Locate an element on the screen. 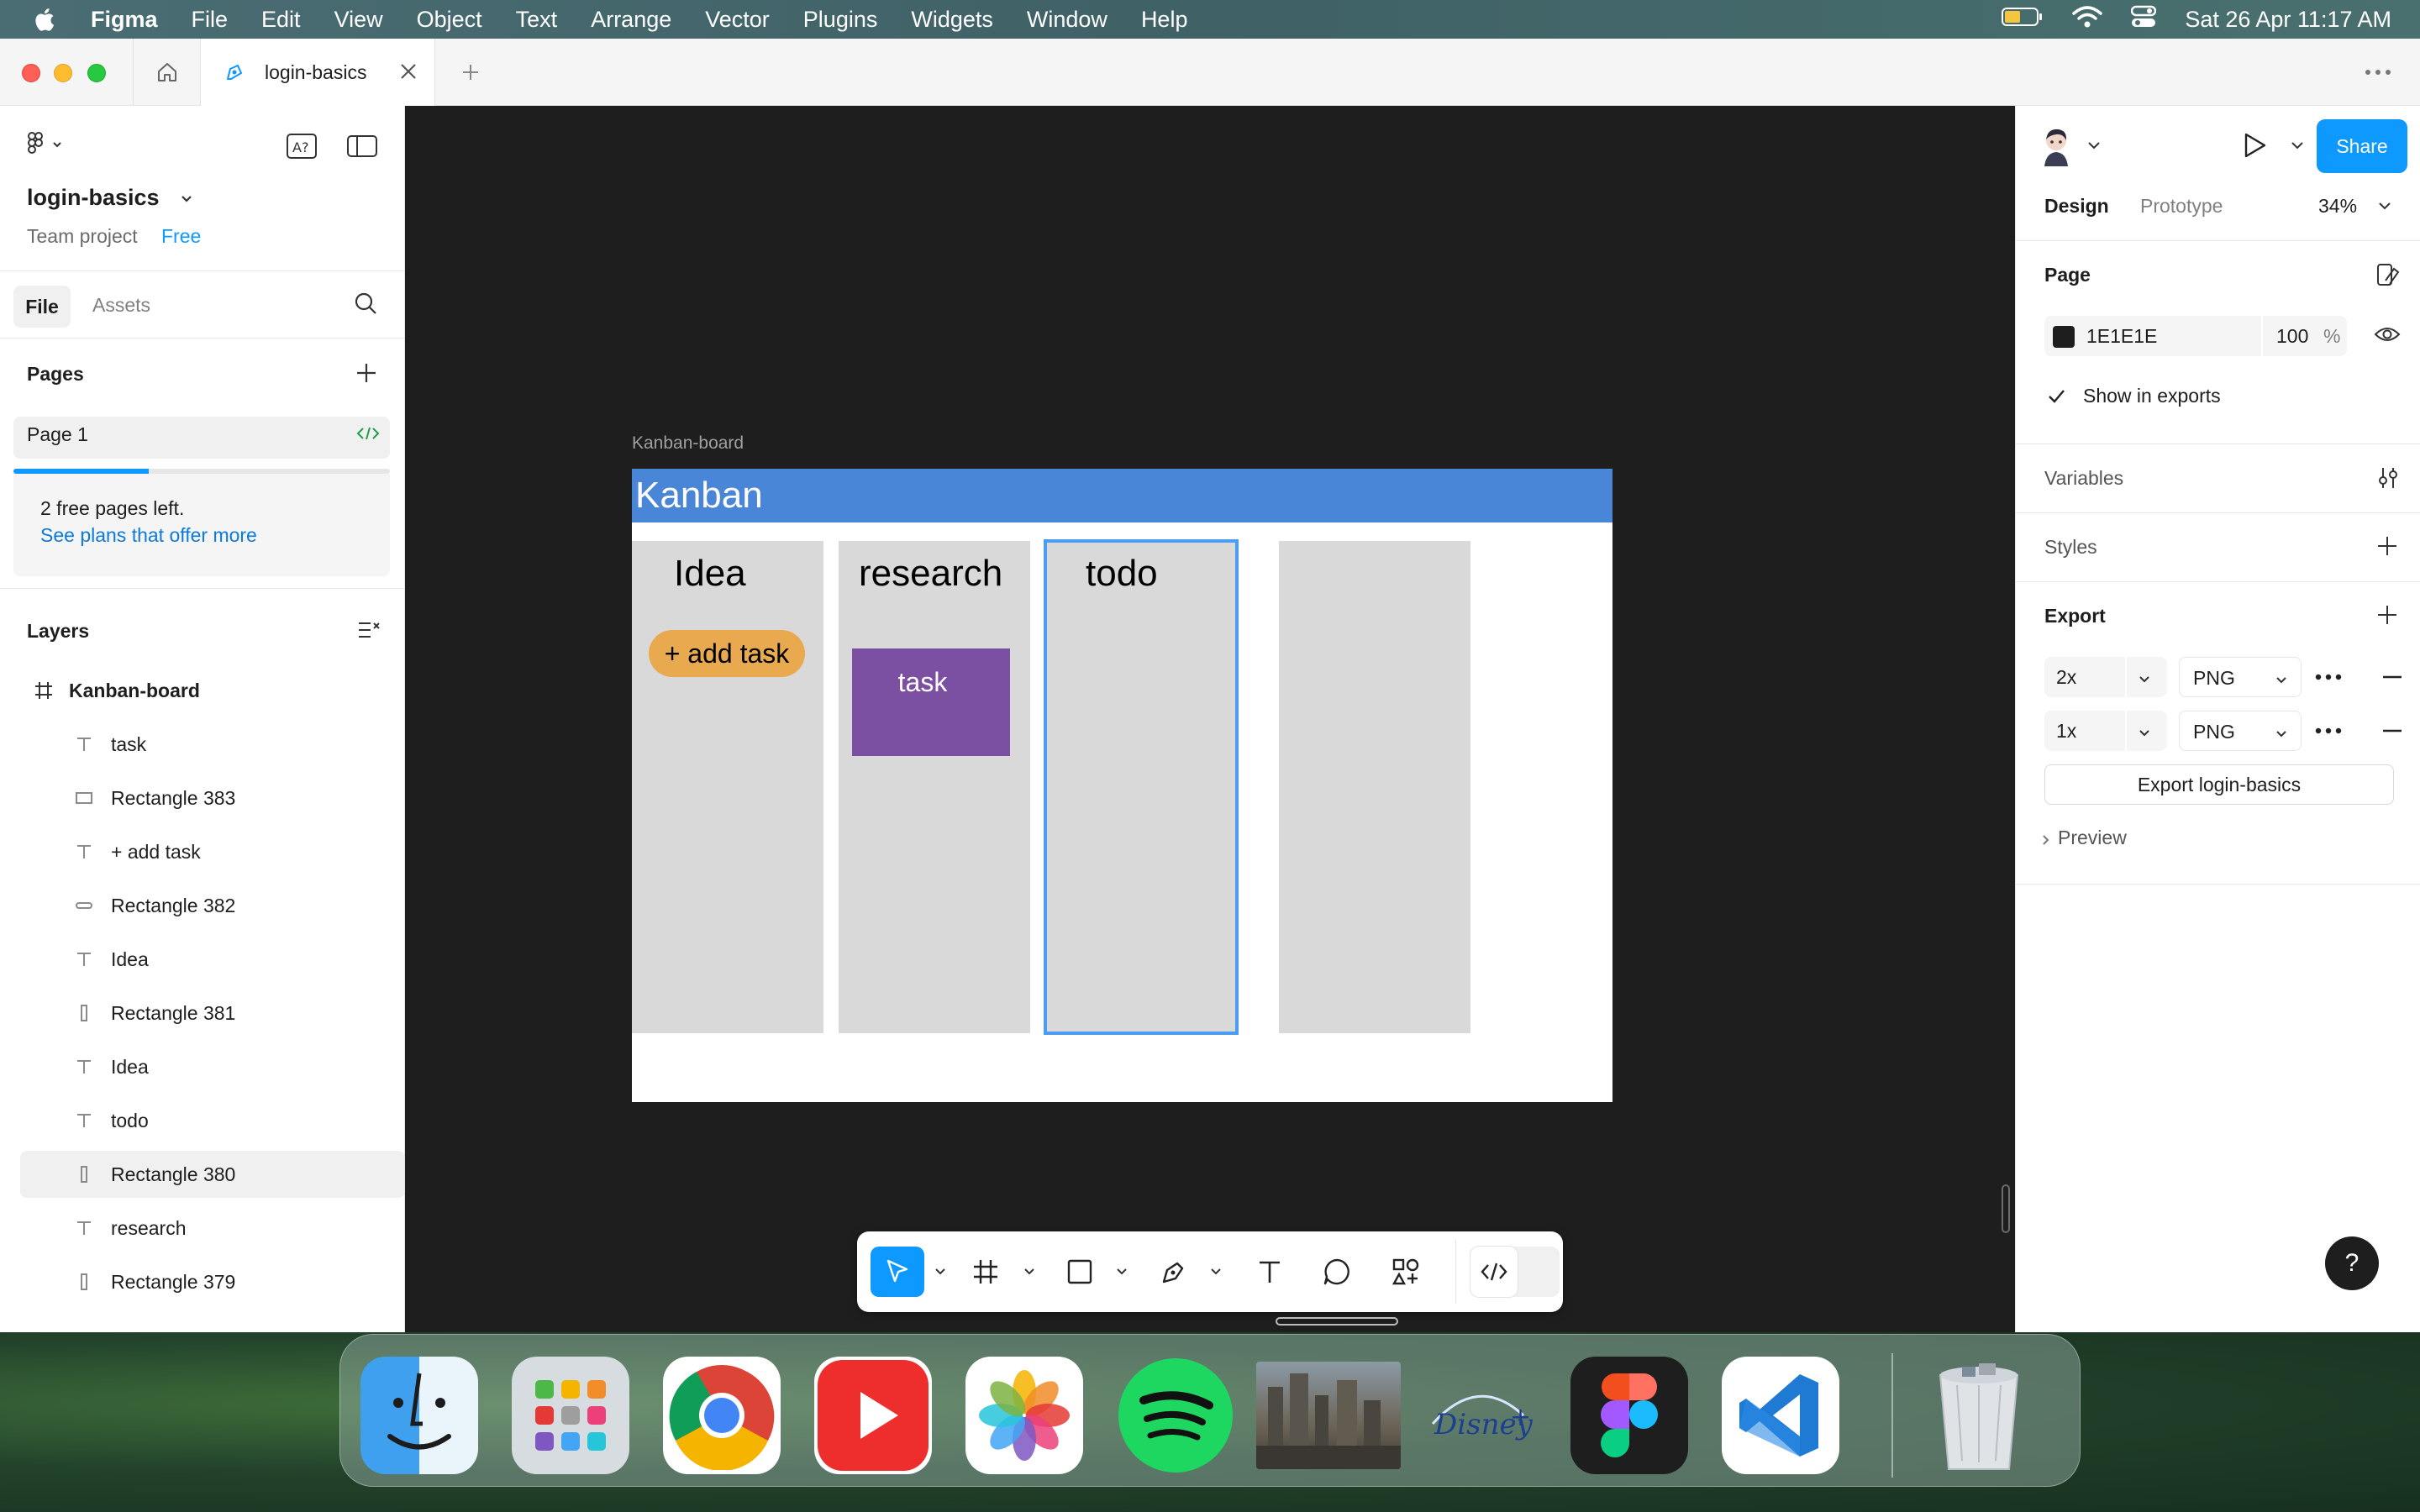 This screenshot has width=2420, height=1512. comment-tool-icon is located at coordinates (1337, 1272).